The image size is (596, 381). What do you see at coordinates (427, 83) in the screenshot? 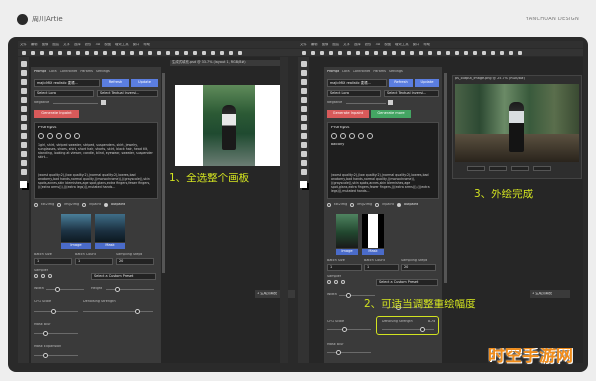
I see `update-button: Update` at bounding box center [427, 83].